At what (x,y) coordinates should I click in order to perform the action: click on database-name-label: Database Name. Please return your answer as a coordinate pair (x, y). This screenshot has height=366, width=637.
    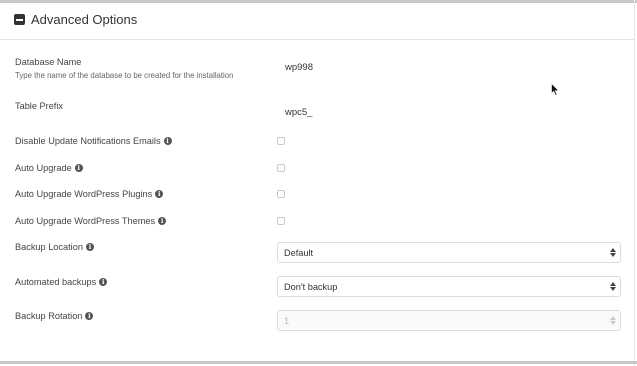
    Looking at the image, I should click on (48, 62).